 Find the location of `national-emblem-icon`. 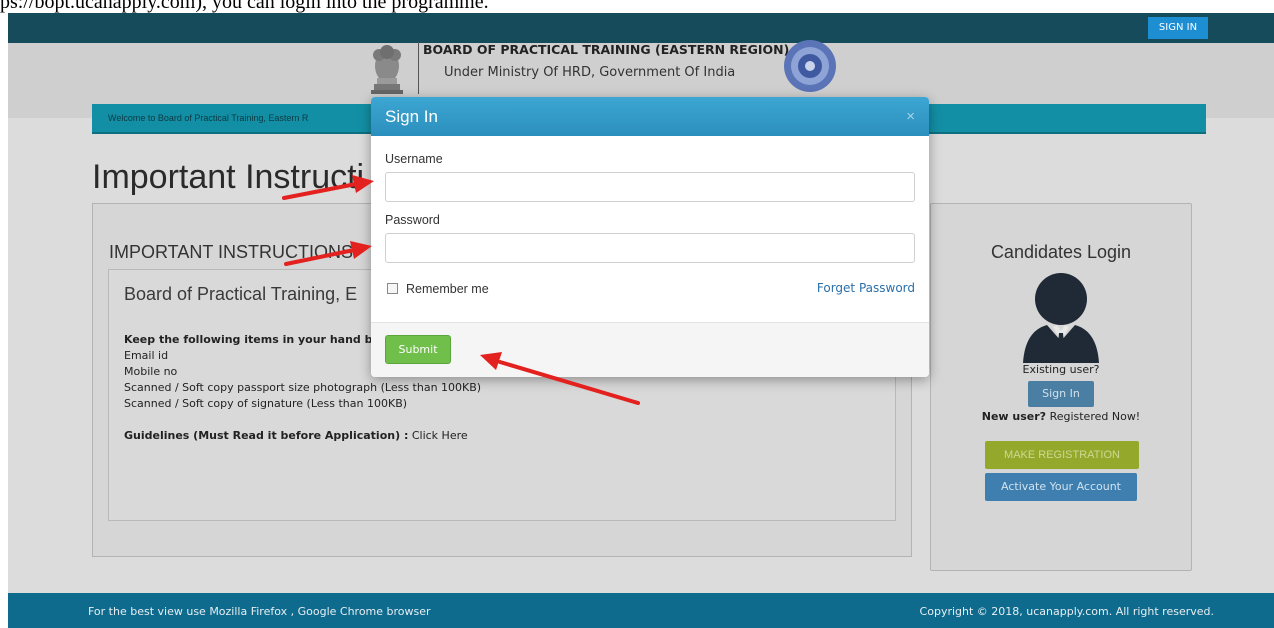

national-emblem-icon is located at coordinates (387, 69).